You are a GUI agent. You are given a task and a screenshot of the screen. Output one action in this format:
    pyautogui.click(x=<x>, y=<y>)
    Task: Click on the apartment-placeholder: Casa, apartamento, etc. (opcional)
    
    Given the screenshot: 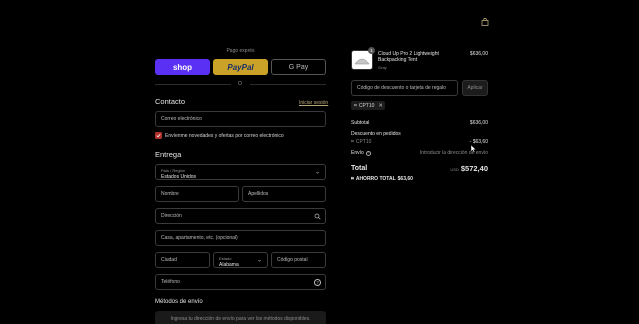 What is the action you would take?
    pyautogui.click(x=199, y=238)
    